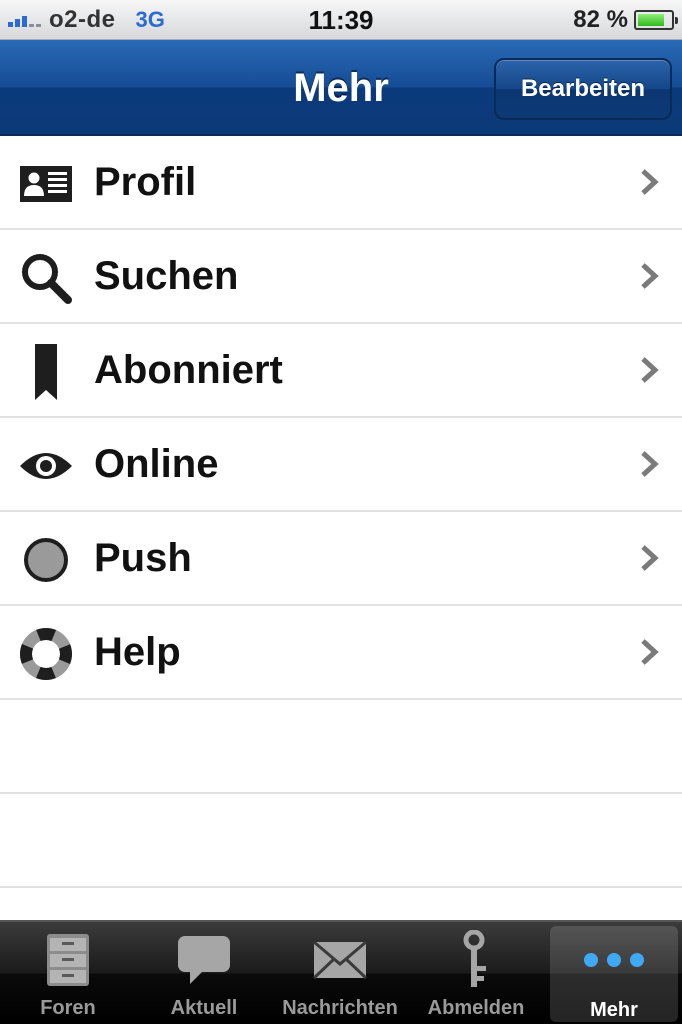 The height and width of the screenshot is (1024, 682). I want to click on navigation-bar: Mehr Bearbeiten, so click(341, 88).